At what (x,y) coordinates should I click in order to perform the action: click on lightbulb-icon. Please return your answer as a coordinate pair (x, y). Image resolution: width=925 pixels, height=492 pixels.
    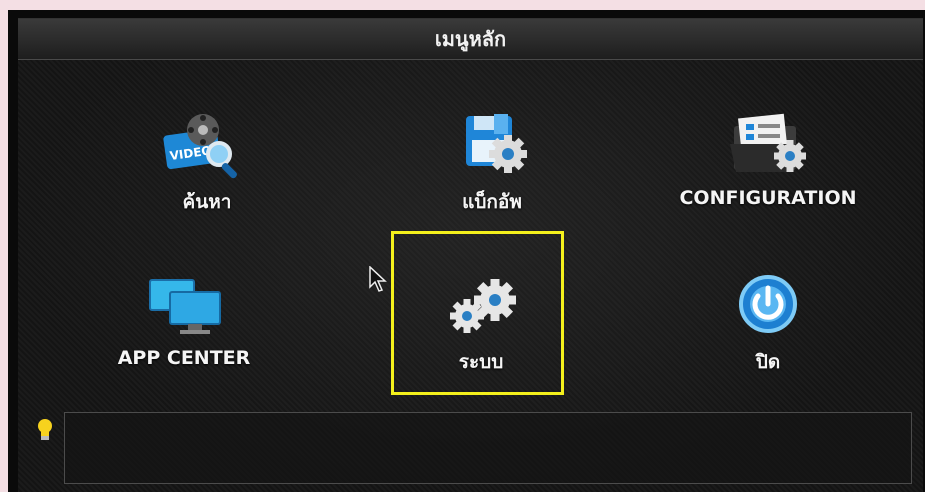
    Looking at the image, I should click on (45, 432).